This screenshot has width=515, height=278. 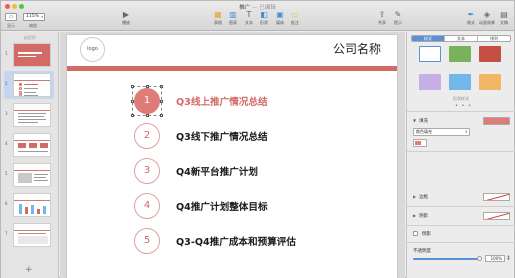 What do you see at coordinates (415, 120) in the screenshot?
I see `disclosure-open-icon: ▼` at bounding box center [415, 120].